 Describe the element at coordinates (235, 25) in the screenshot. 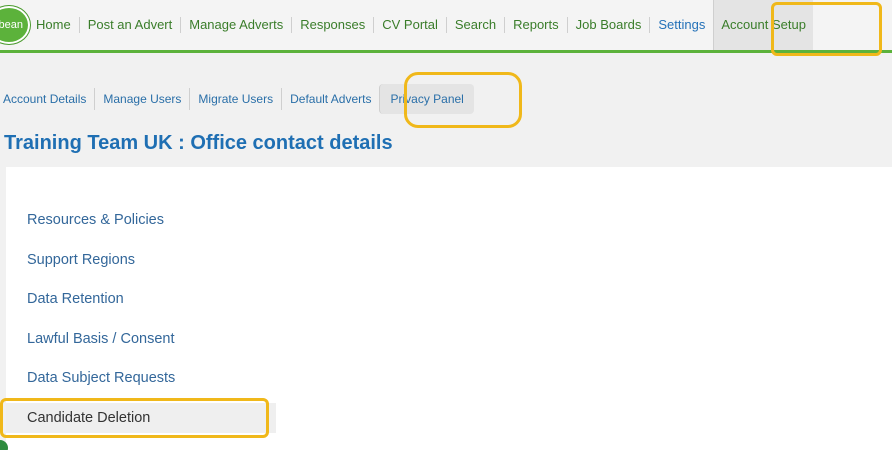

I see `nav-manage-adverts: Manage Adverts` at that location.